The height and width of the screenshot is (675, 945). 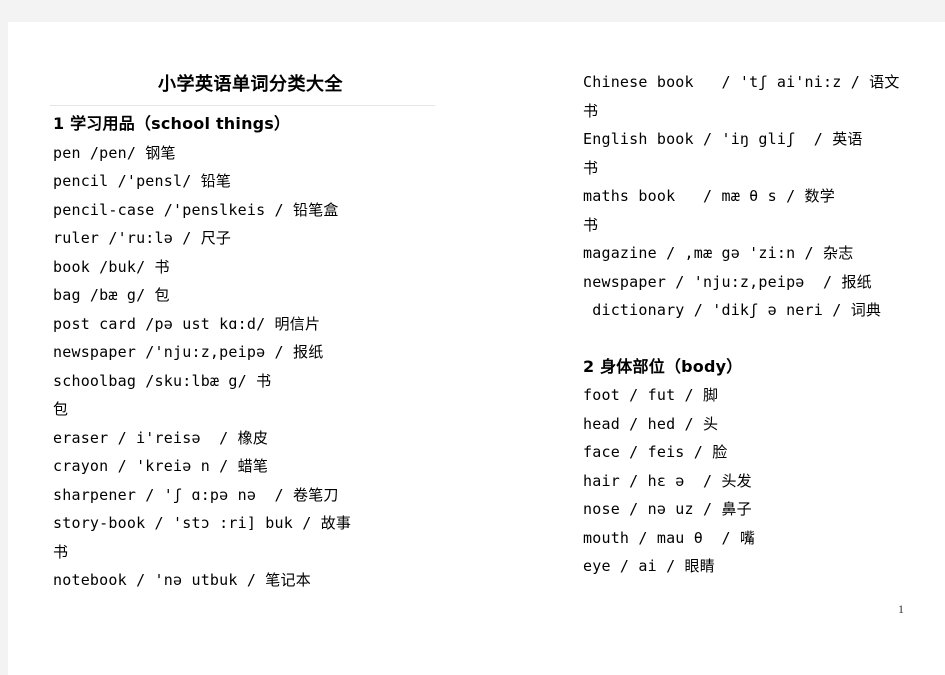 What do you see at coordinates (651, 395) in the screenshot?
I see `vocabulary-entry: foot / fut / 脚` at bounding box center [651, 395].